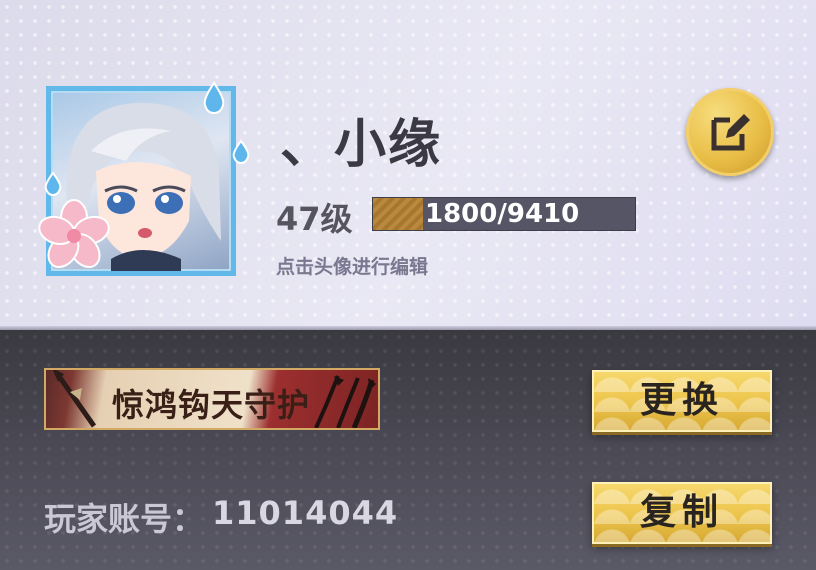 Image resolution: width=816 pixels, height=570 pixels. Describe the element at coordinates (682, 513) in the screenshot. I see `copy-account-button: 复制` at that location.